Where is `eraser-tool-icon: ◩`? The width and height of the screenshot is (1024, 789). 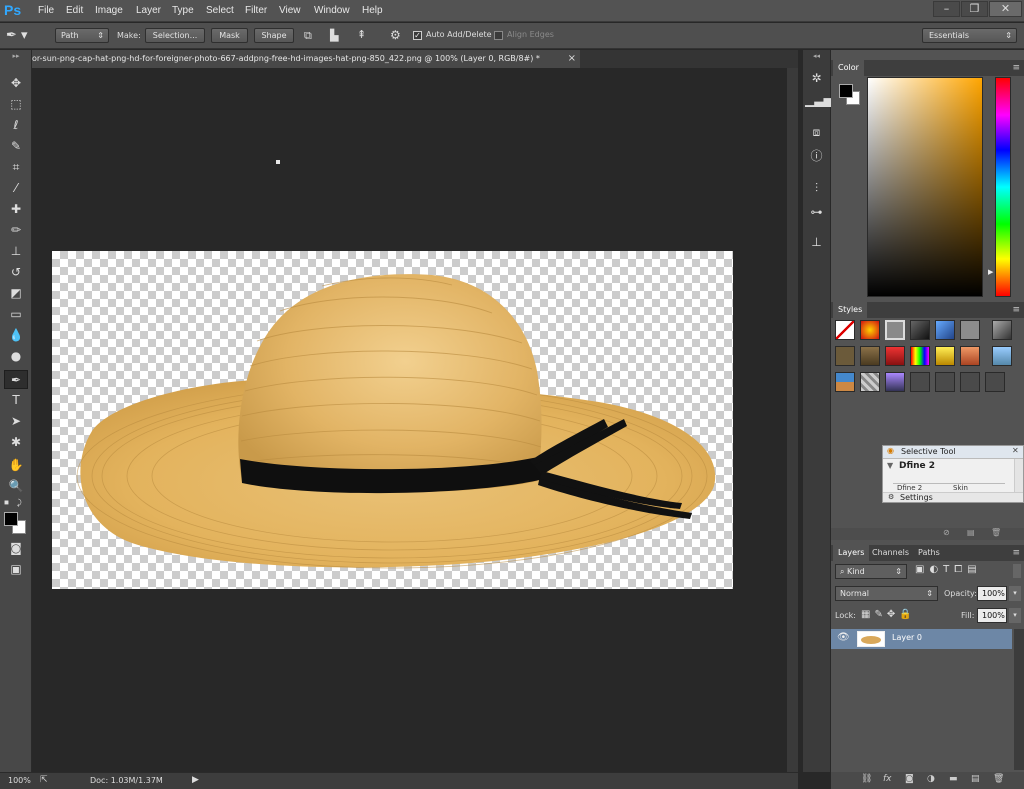
eraser-tool-icon: ◩ is located at coordinates (16, 293).